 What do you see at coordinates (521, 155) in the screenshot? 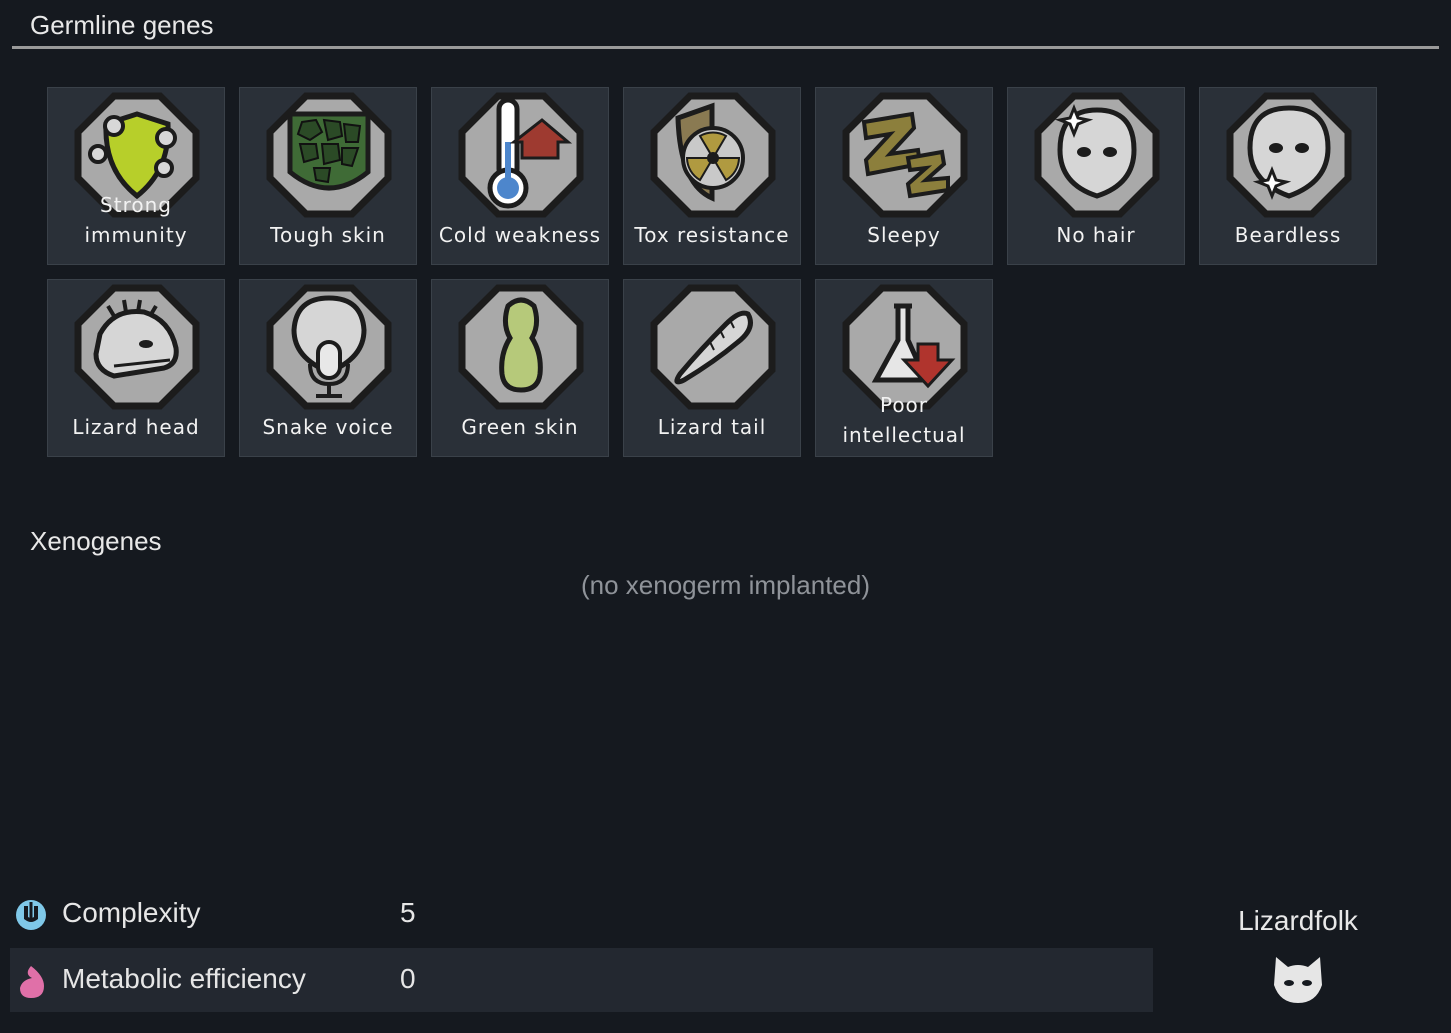
I see `cold-weakness-icon` at bounding box center [521, 155].